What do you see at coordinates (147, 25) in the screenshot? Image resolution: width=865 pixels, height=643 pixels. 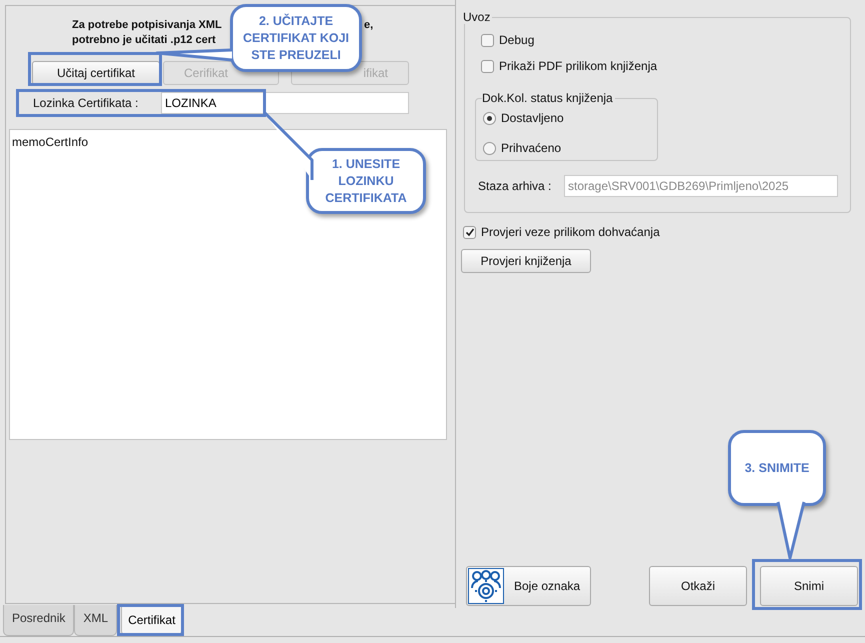 I see `intro-text: Za potrebe potpisivanja XML` at bounding box center [147, 25].